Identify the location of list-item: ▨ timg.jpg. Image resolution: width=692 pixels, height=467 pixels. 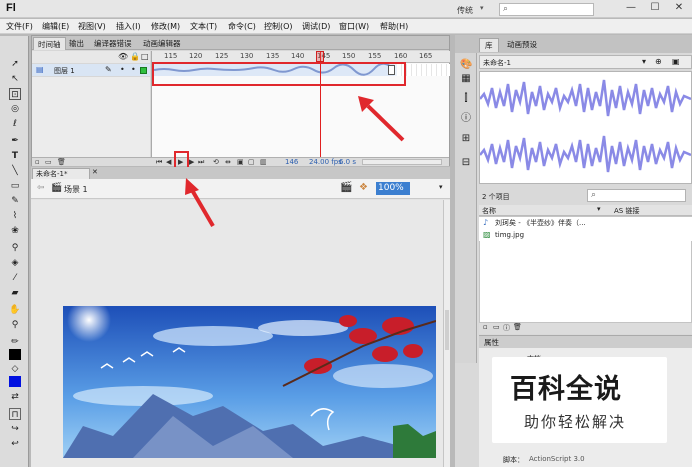
(585, 235).